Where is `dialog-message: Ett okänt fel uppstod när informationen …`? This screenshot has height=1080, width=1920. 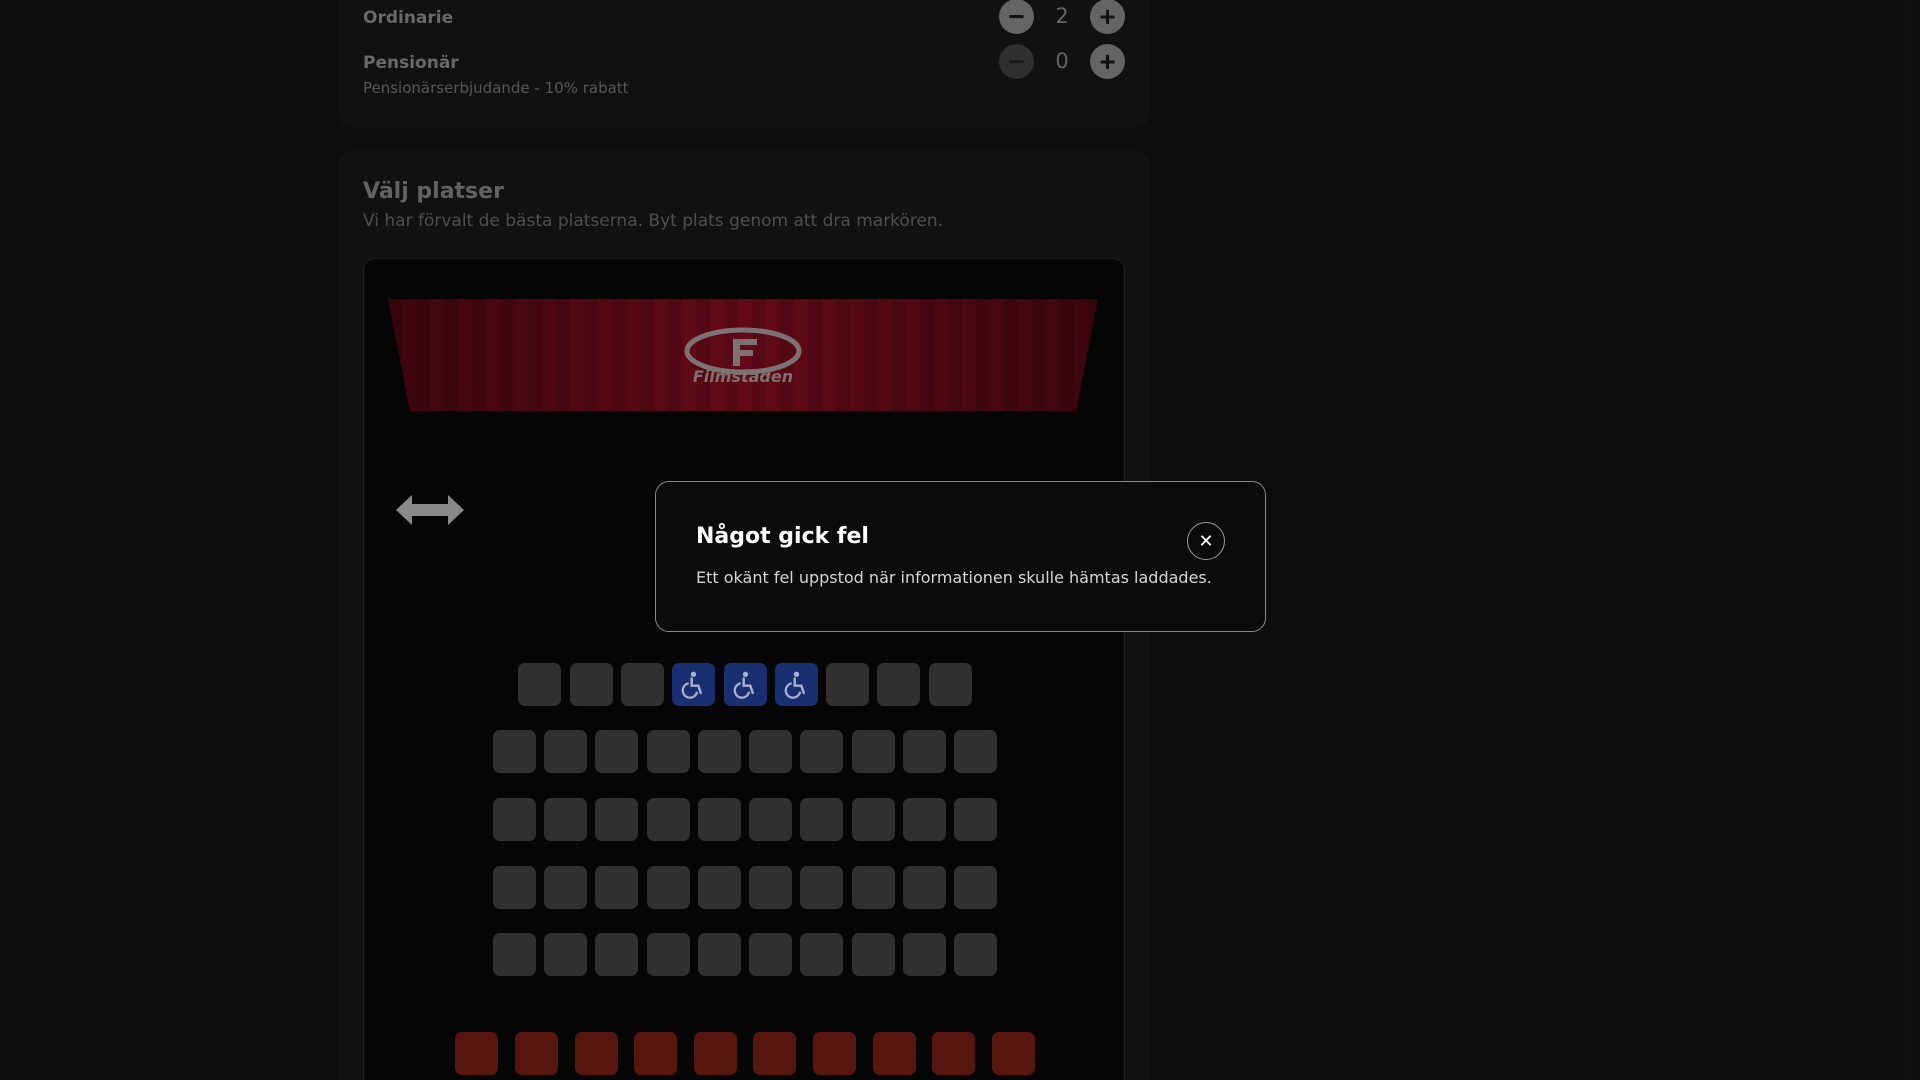
dialog-message: Ett okänt fel uppstod när informationen … is located at coordinates (954, 577).